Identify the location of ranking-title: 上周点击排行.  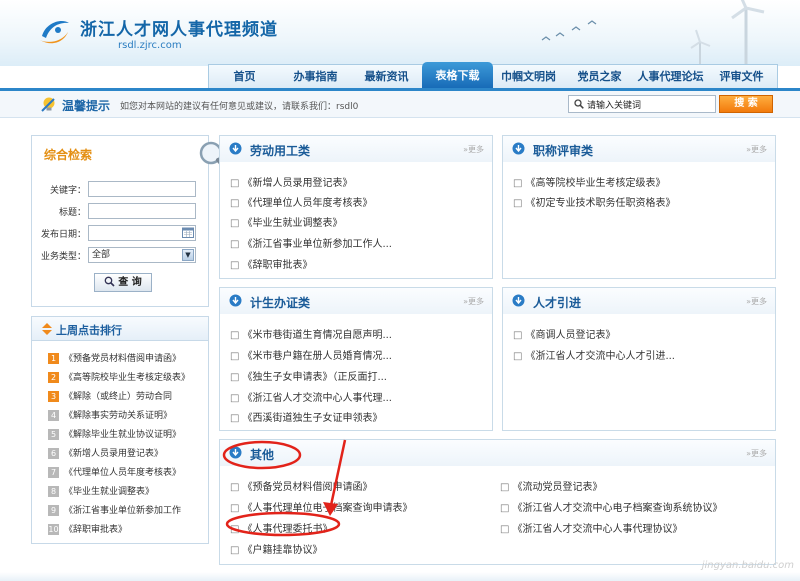
(89, 330).